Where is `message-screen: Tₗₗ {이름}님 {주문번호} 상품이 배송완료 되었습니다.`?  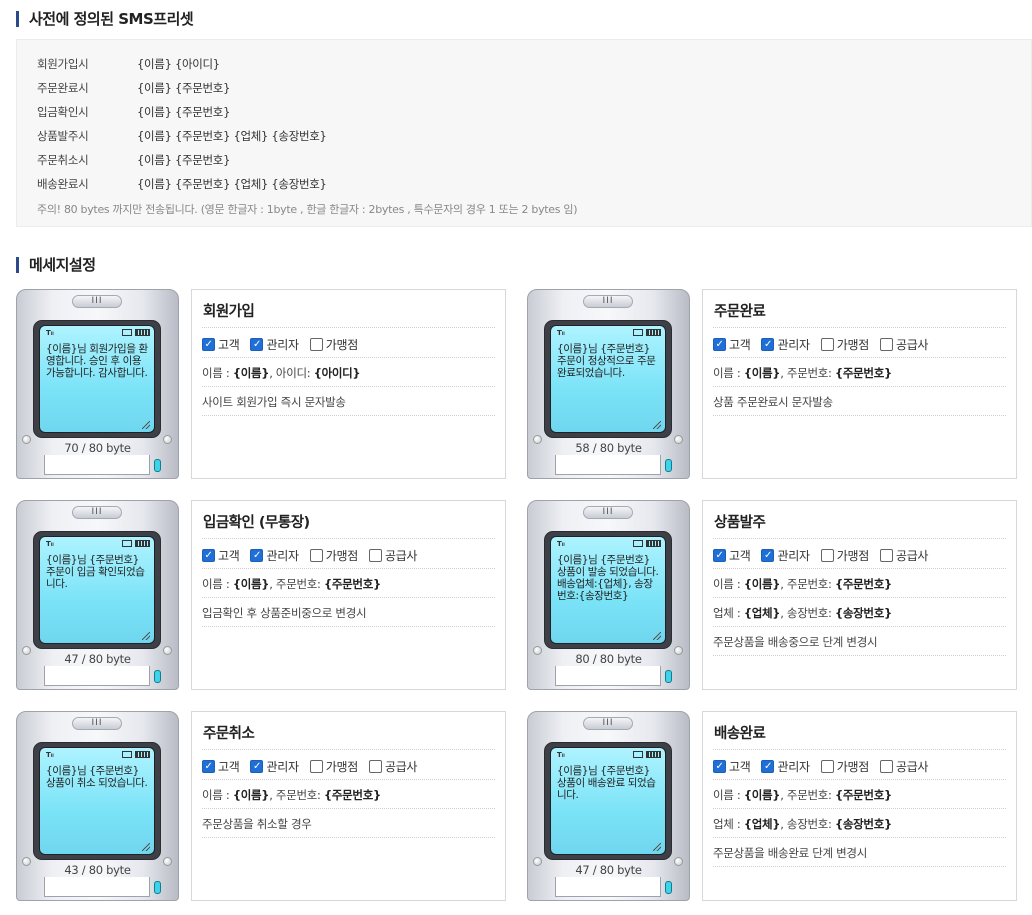 message-screen: Tₗₗ {이름}님 {주문번호} 상품이 배송완료 되었습니다. is located at coordinates (608, 801).